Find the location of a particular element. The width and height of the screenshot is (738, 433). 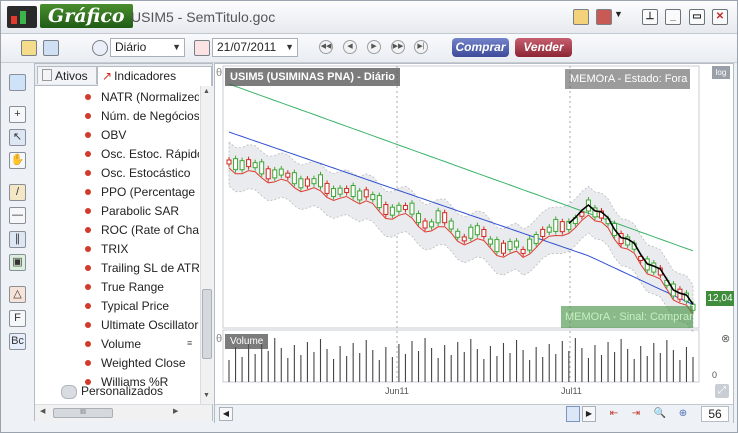

tab-ativos: Ativos is located at coordinates (67, 75).